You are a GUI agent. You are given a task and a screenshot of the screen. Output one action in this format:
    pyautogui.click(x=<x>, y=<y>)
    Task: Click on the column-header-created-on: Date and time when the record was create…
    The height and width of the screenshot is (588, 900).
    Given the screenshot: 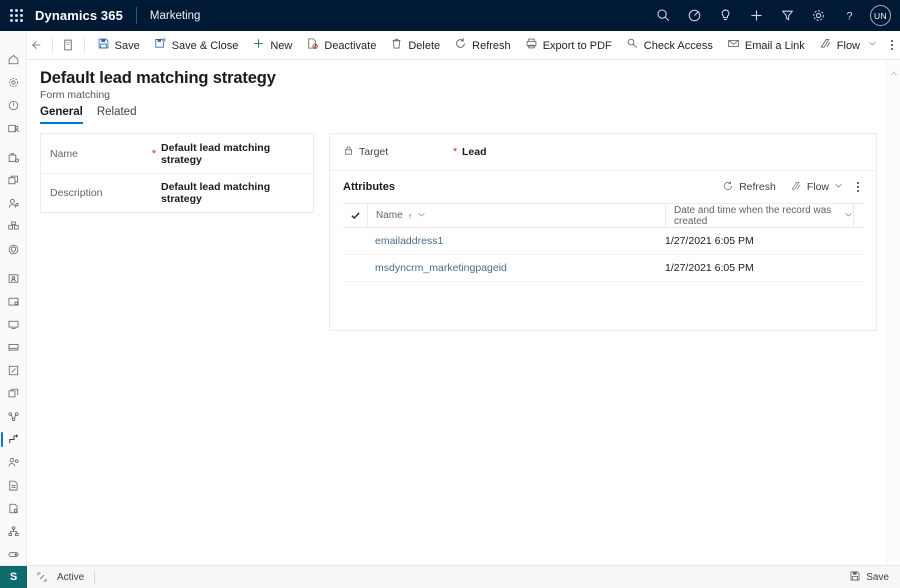 What is the action you would take?
    pyautogui.click(x=759, y=215)
    